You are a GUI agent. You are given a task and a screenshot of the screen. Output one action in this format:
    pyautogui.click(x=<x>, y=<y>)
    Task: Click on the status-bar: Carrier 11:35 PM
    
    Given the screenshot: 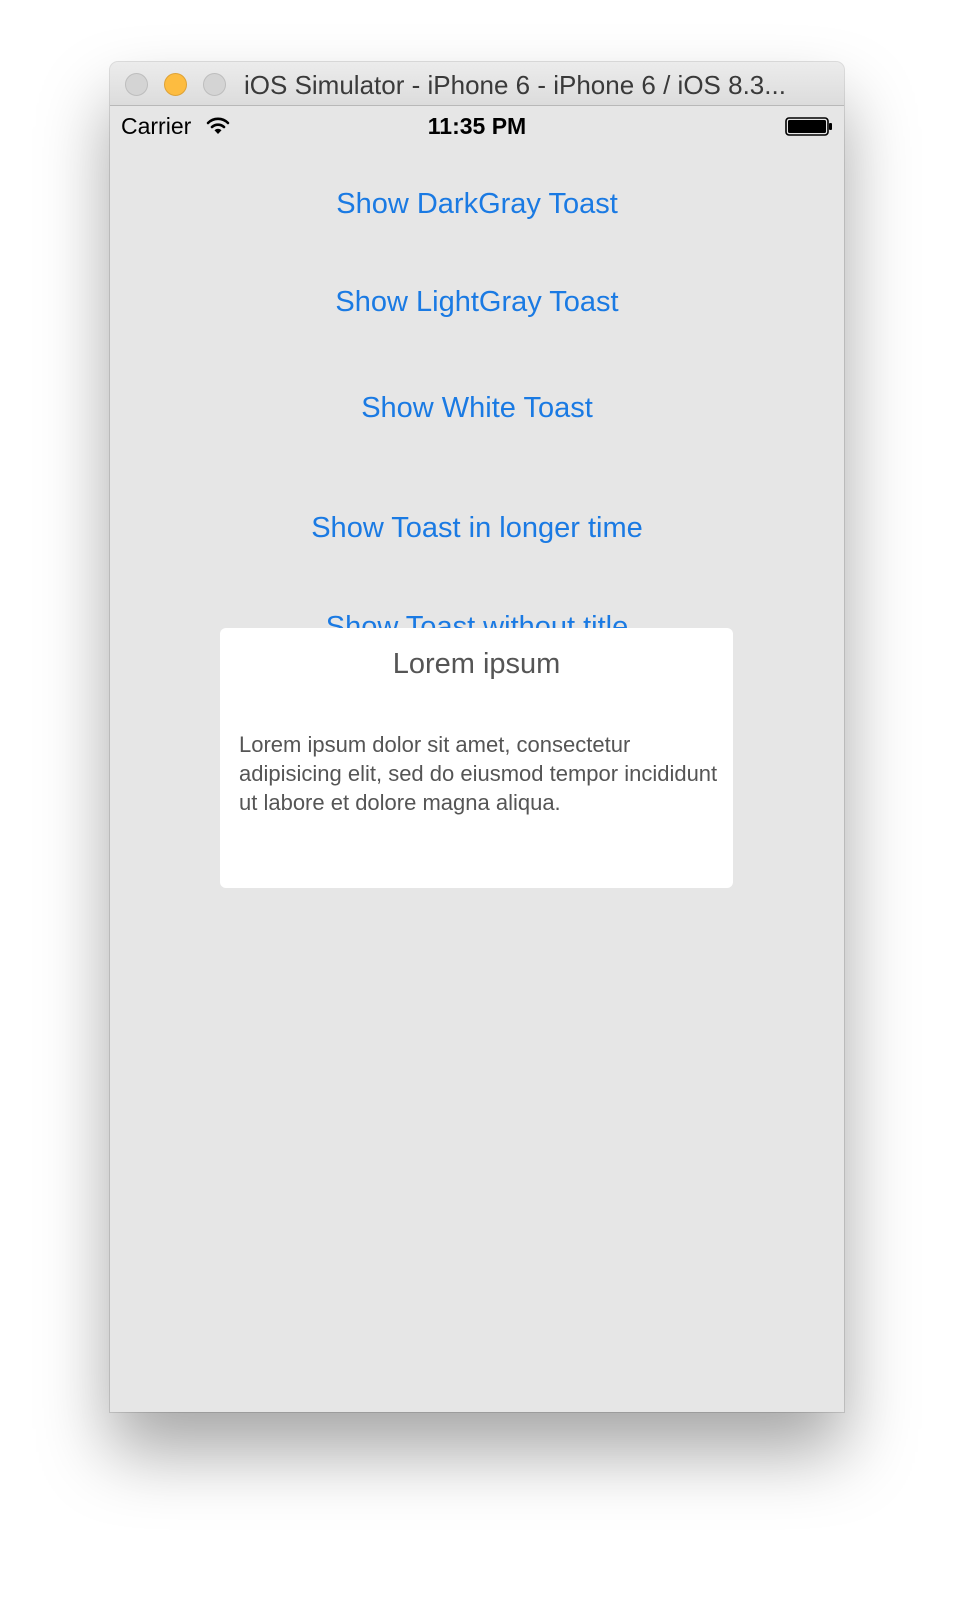 What is the action you would take?
    pyautogui.click(x=477, y=126)
    